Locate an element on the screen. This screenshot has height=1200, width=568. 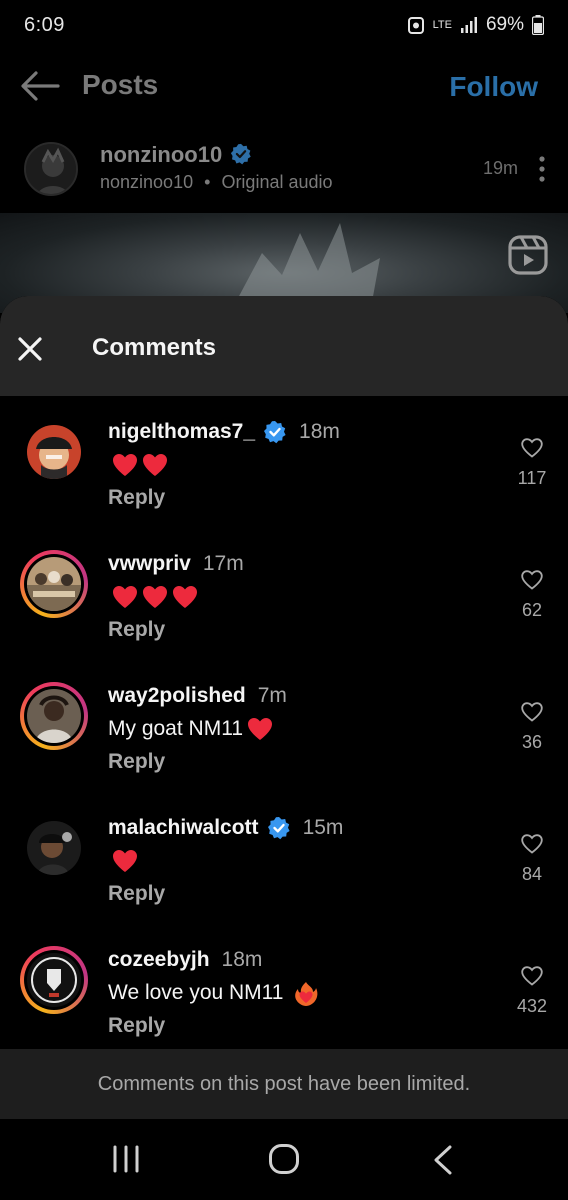
comment-item: nigelthomas7_ 18m Reply 117 is located at coordinates (284, 462).